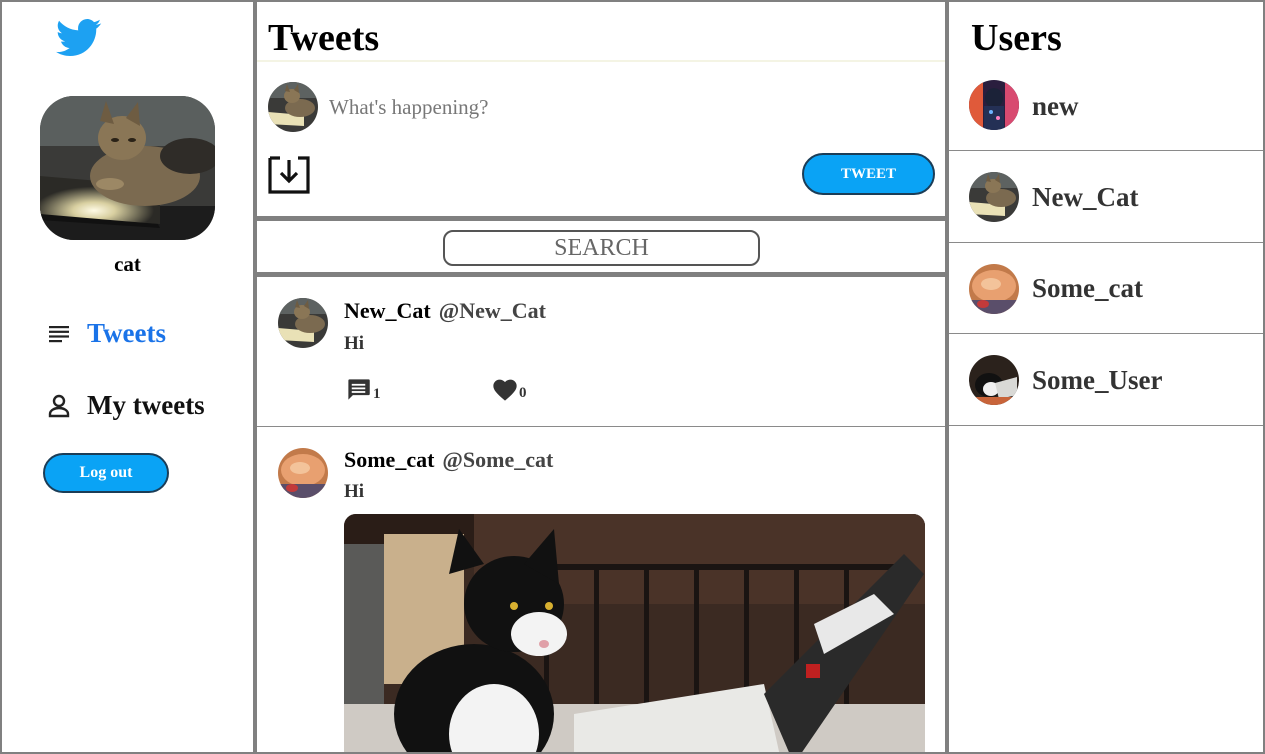  Describe the element at coordinates (359, 389) in the screenshot. I see `comment-icon` at that location.